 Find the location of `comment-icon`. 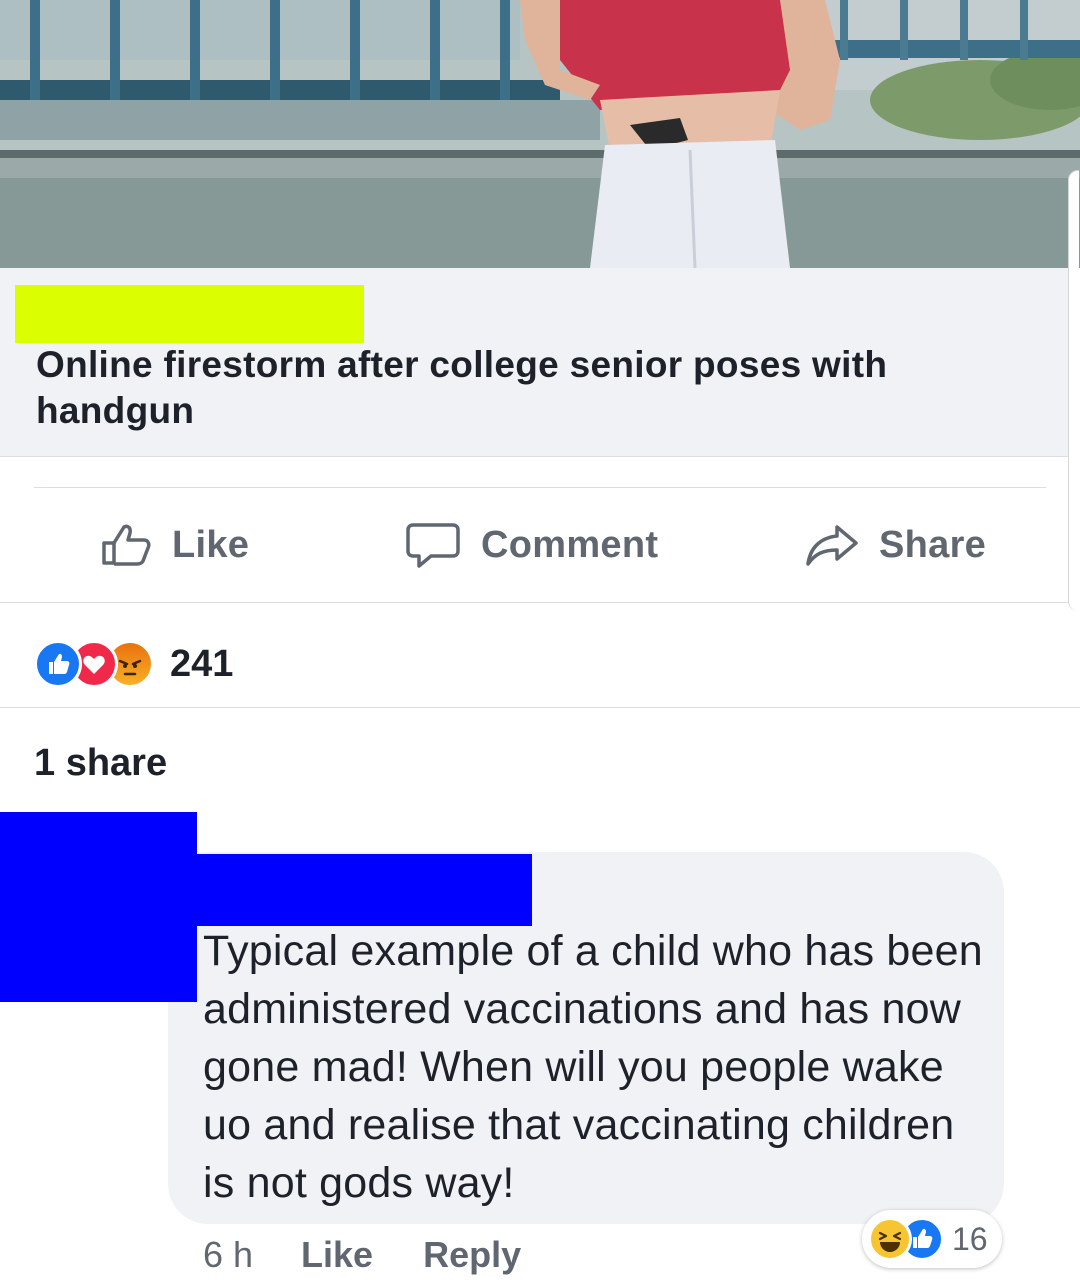

comment-icon is located at coordinates (433, 545).